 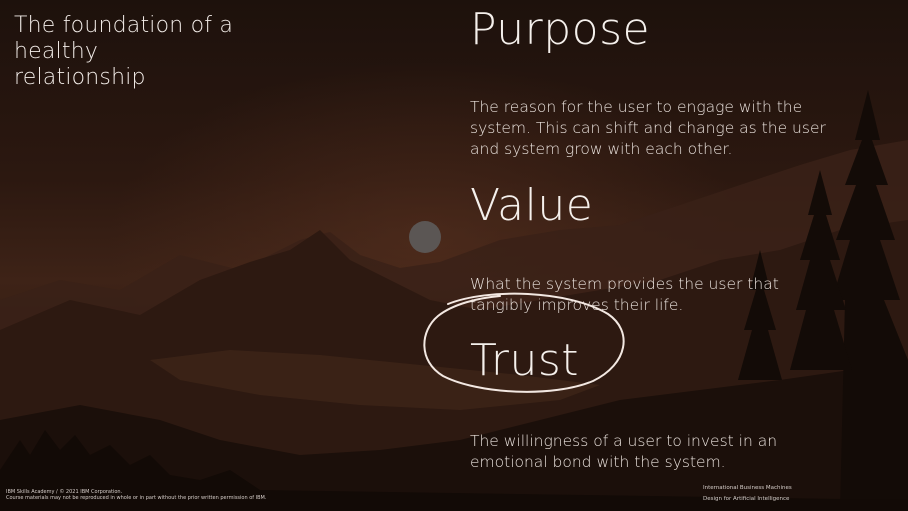 I want to click on trust-annotation-circle, so click(x=524, y=342).